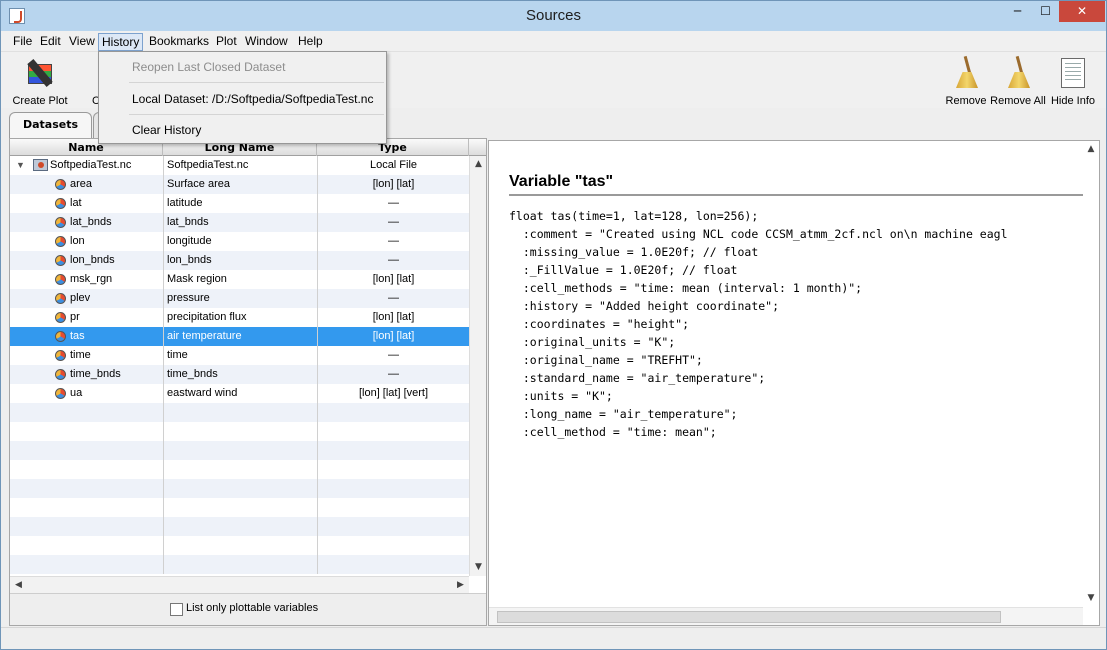 This screenshot has height=650, width=1107. I want to click on remove-all-label: Remove All, so click(1018, 101).